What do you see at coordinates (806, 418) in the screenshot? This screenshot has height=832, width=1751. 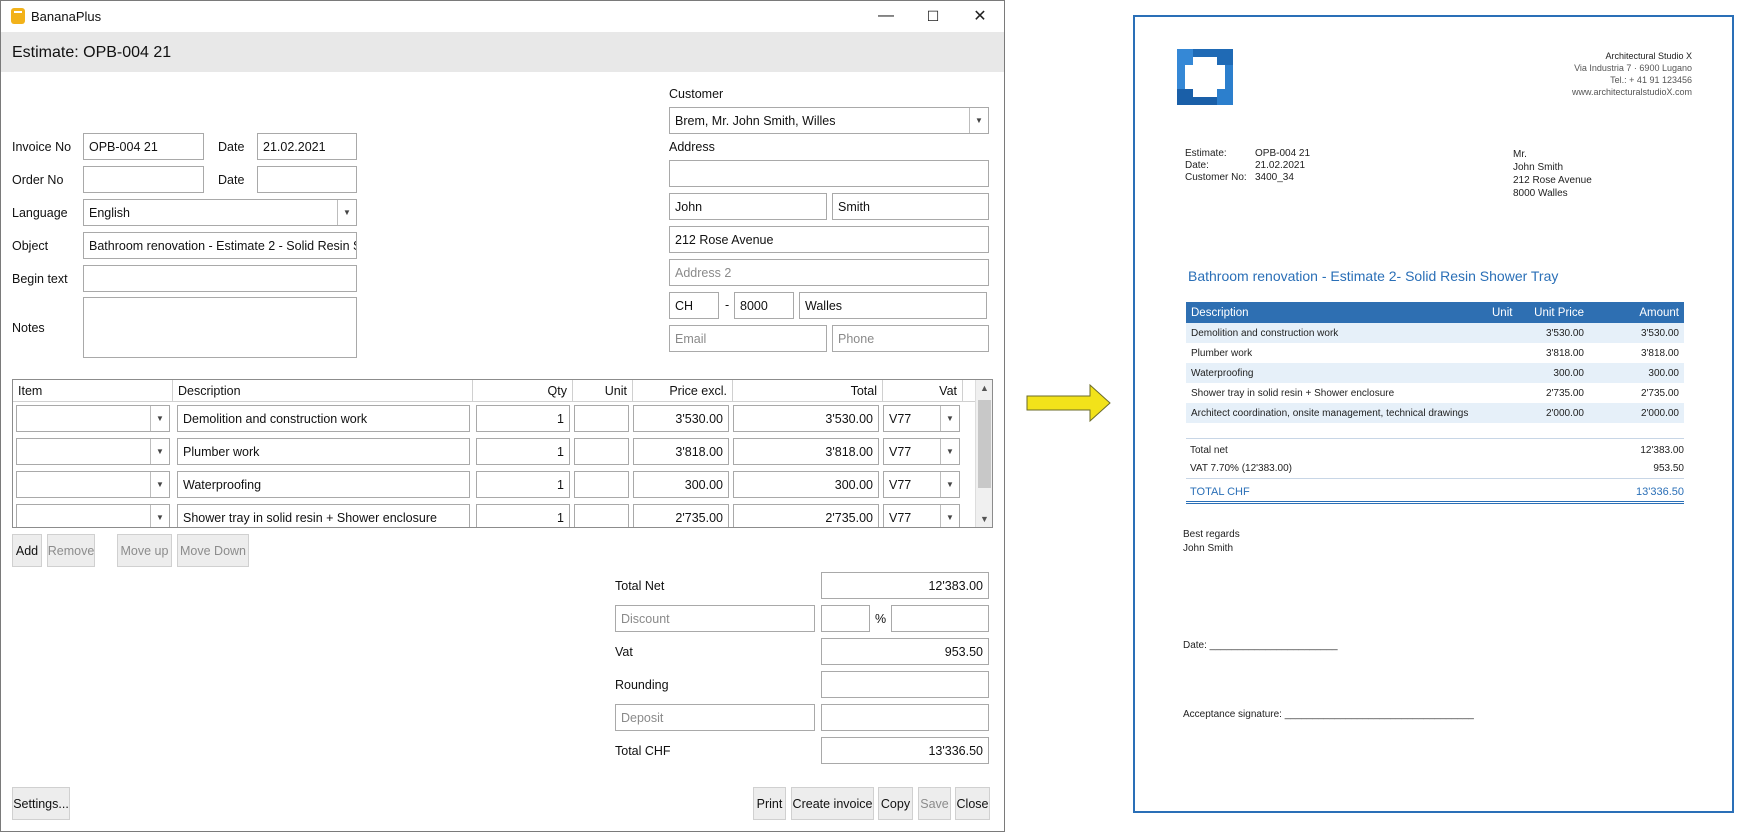 I see `total-cell: 3'530.00` at bounding box center [806, 418].